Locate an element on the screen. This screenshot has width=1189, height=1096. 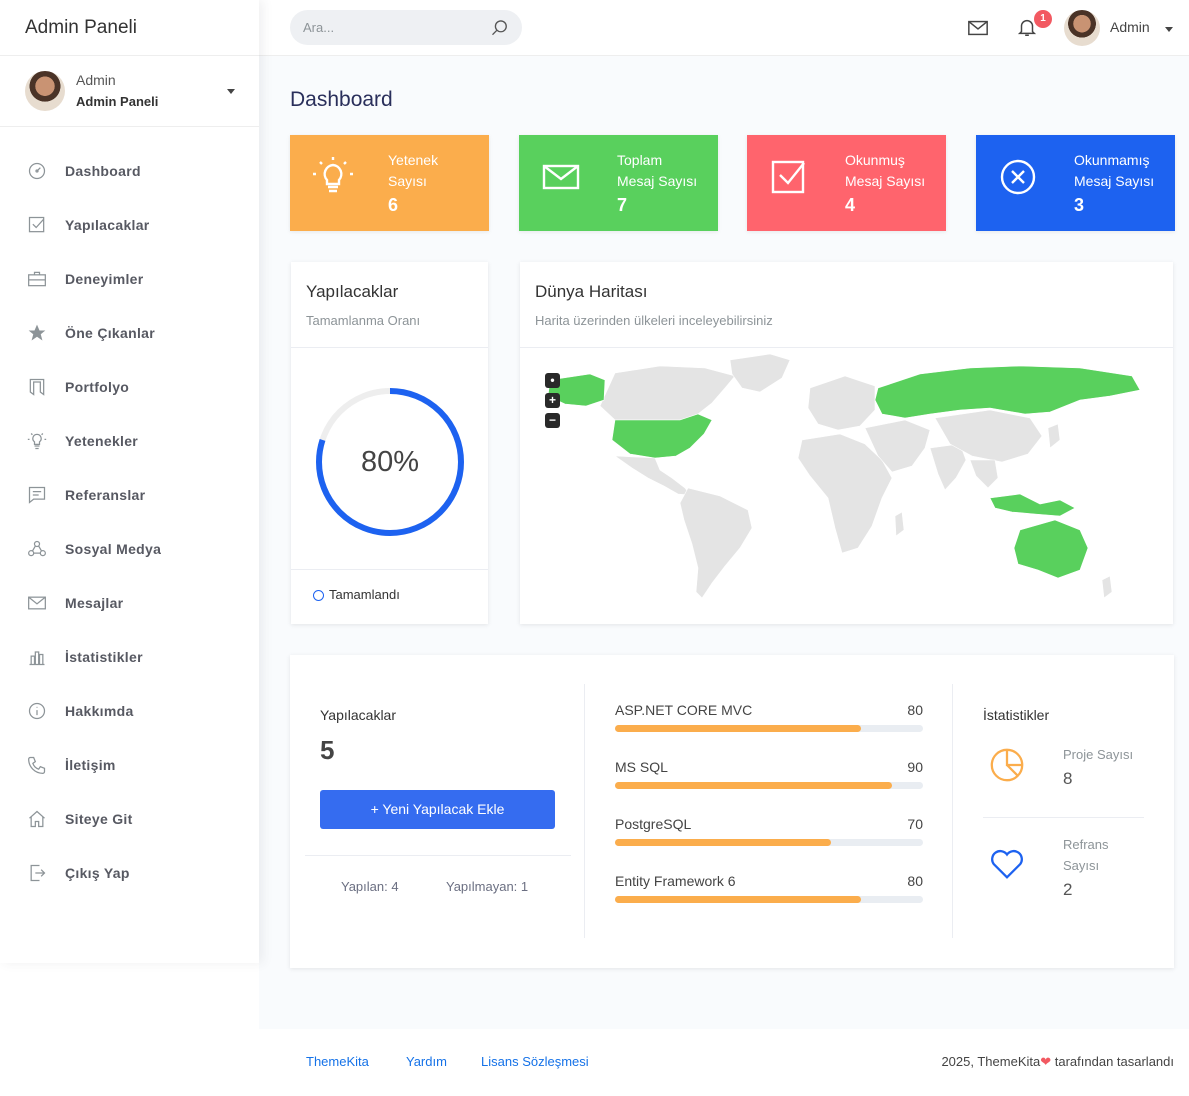
sidebar-item-siteye-git: Siteye Git is located at coordinates (129, 819).